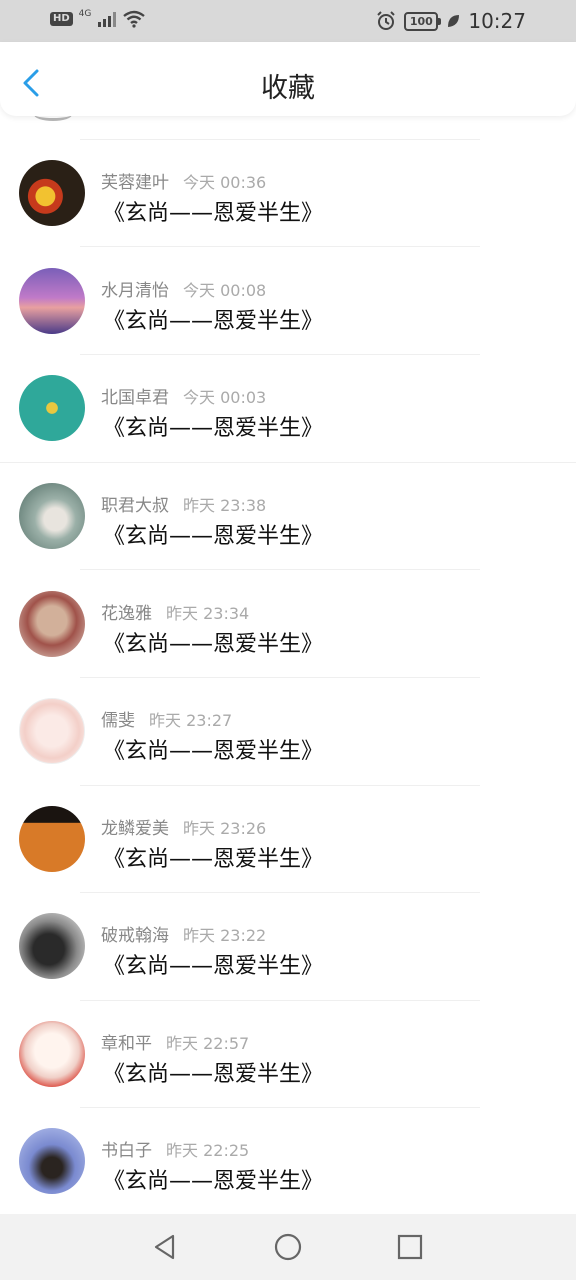  I want to click on status-right: 100 10:27, so click(451, 21).